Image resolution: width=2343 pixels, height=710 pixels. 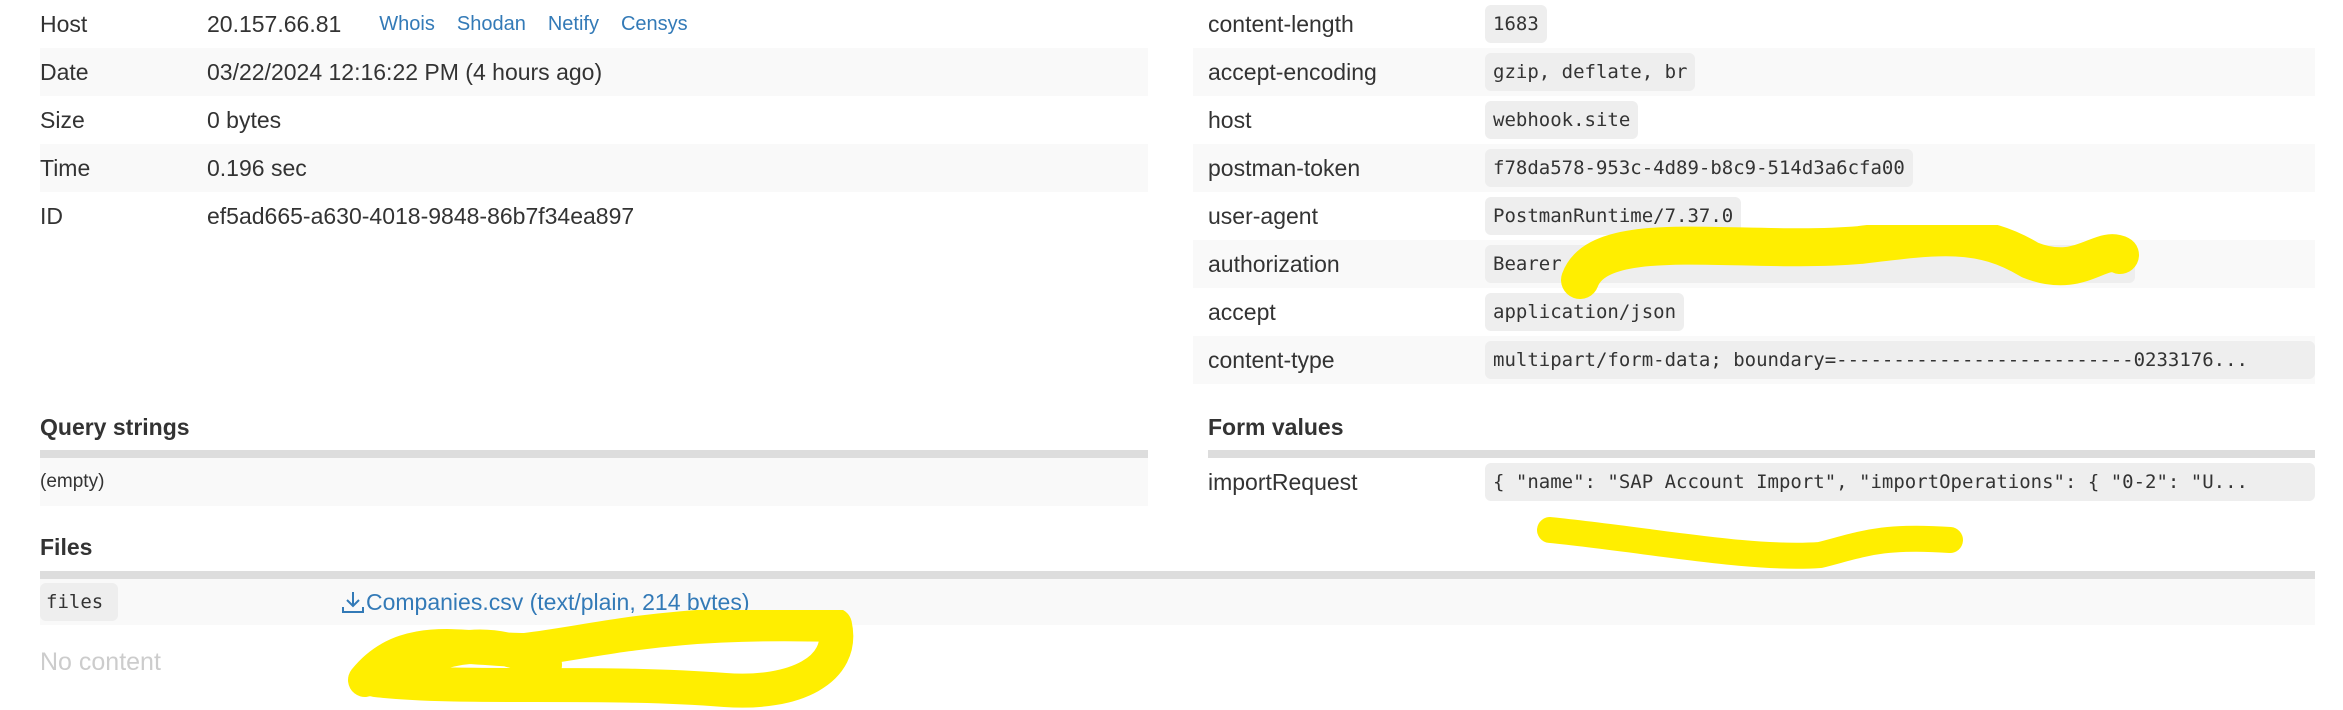 I want to click on header-value: gzip, deflate, br, so click(x=1590, y=72).